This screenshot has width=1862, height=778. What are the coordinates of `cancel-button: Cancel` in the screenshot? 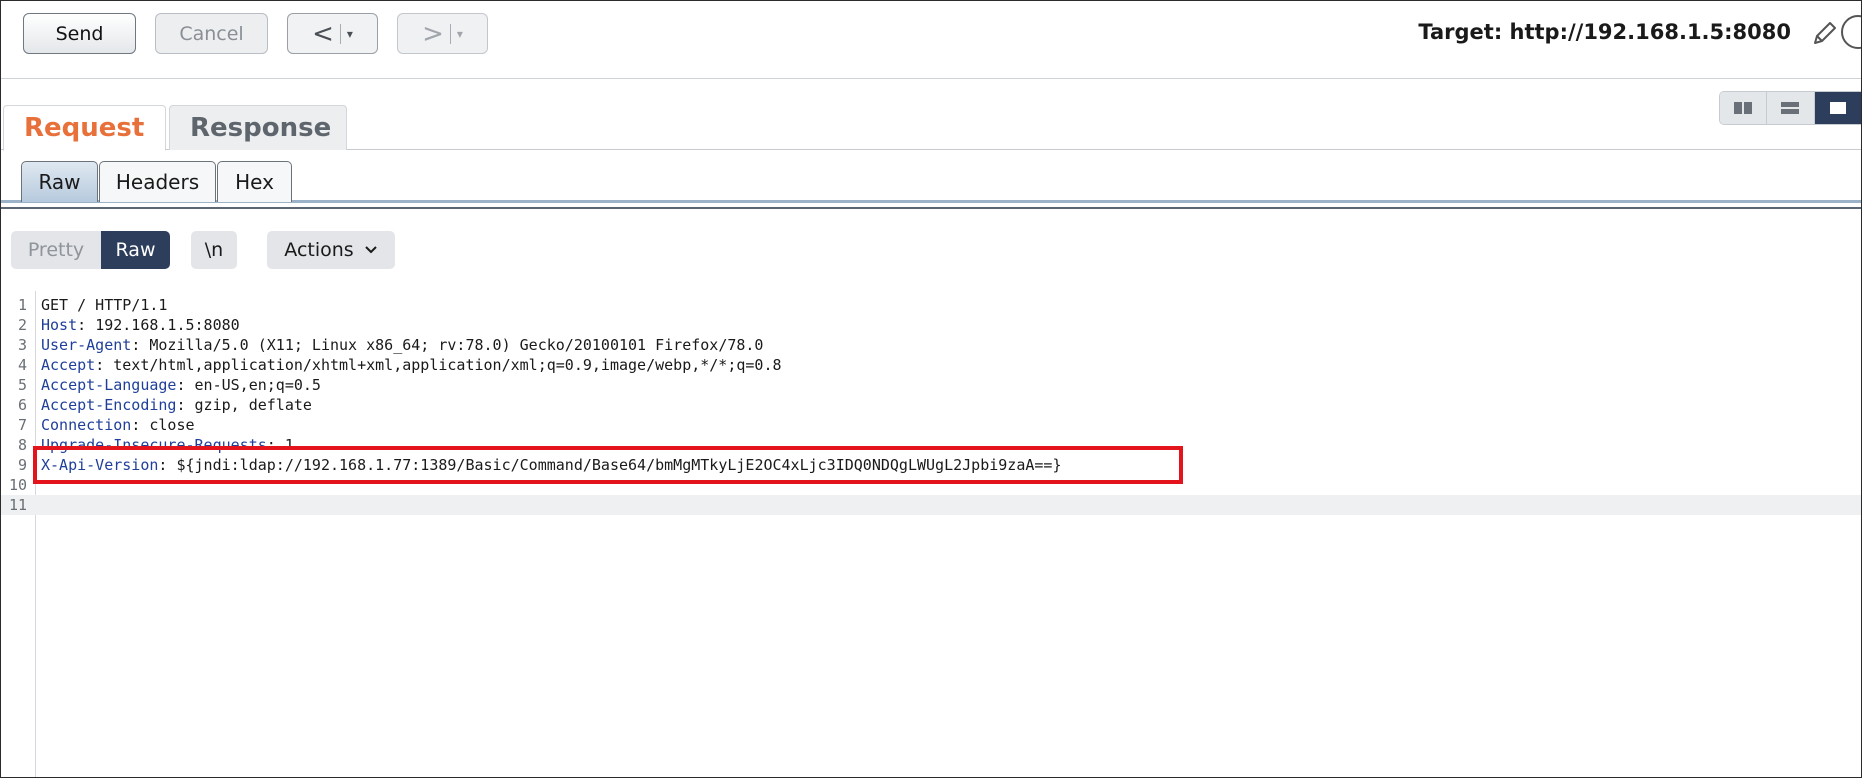 It's located at (211, 33).